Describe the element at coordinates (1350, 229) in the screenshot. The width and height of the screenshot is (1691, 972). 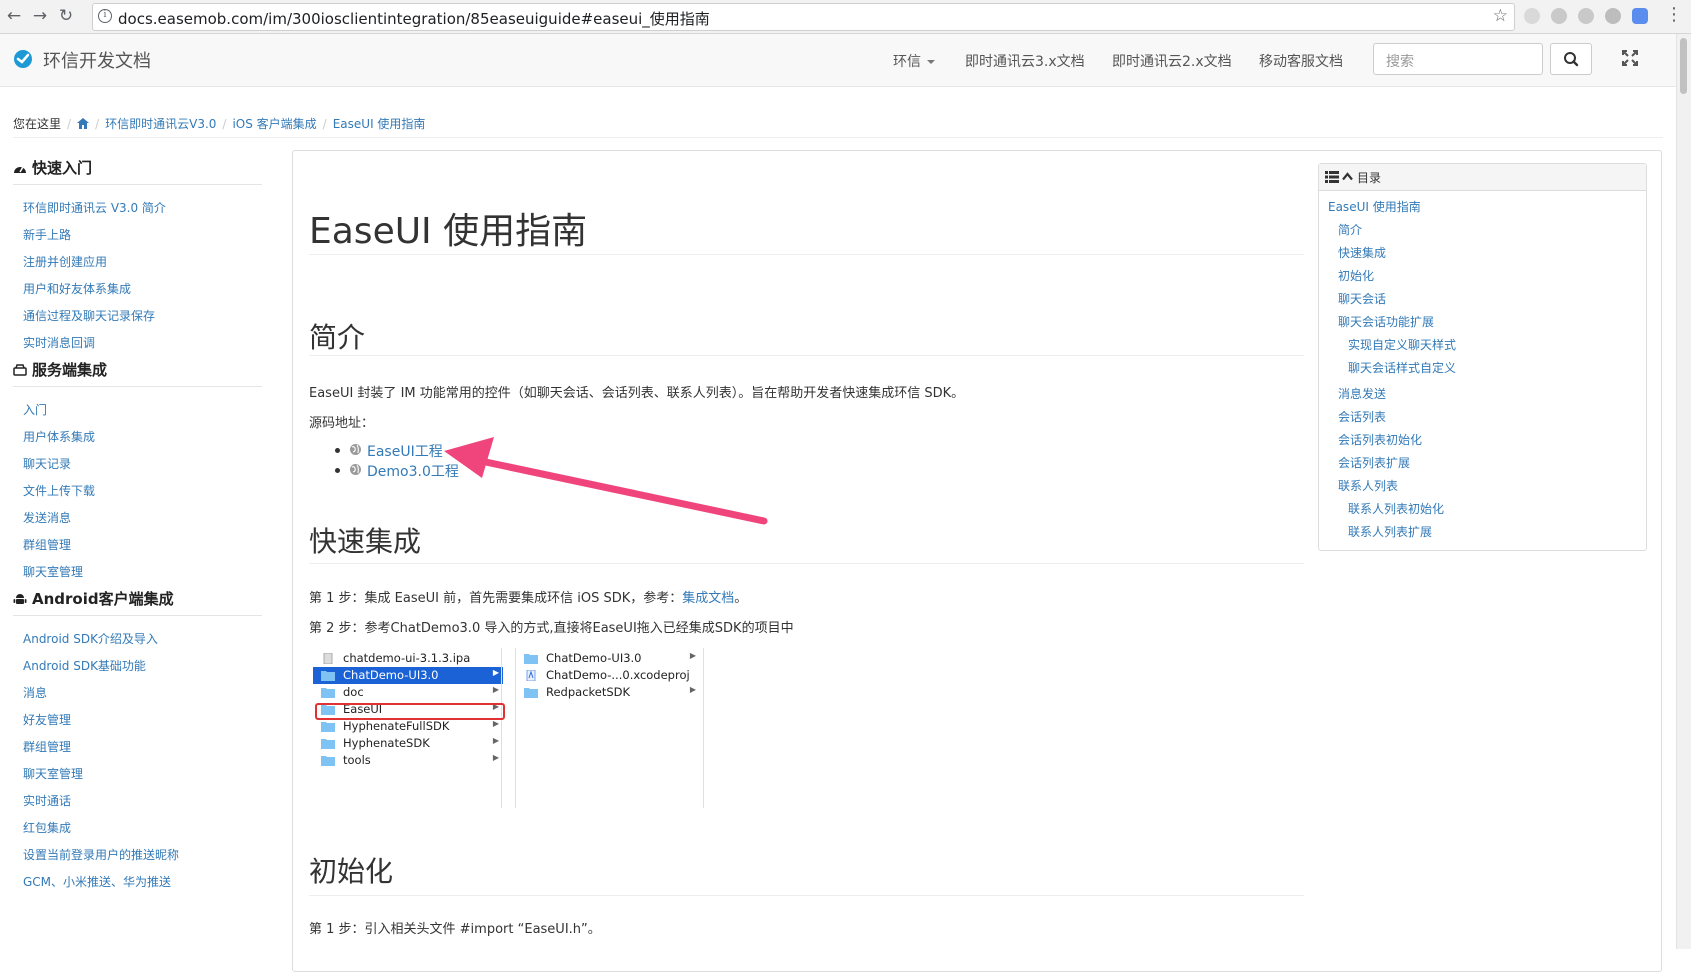
I see `toc-item: 简介` at that location.